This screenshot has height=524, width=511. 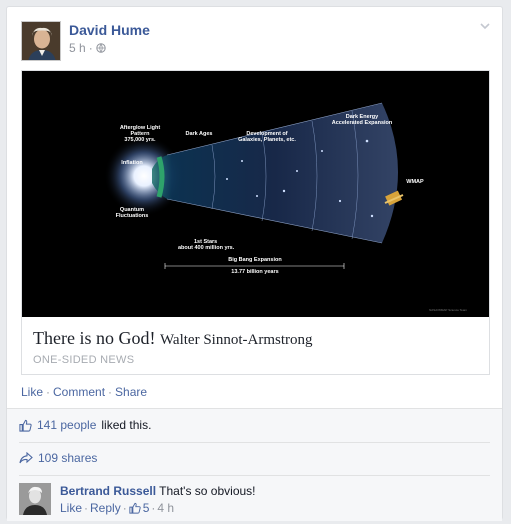 I want to click on link-source: ONE-SIDED NEWS, so click(x=84, y=360).